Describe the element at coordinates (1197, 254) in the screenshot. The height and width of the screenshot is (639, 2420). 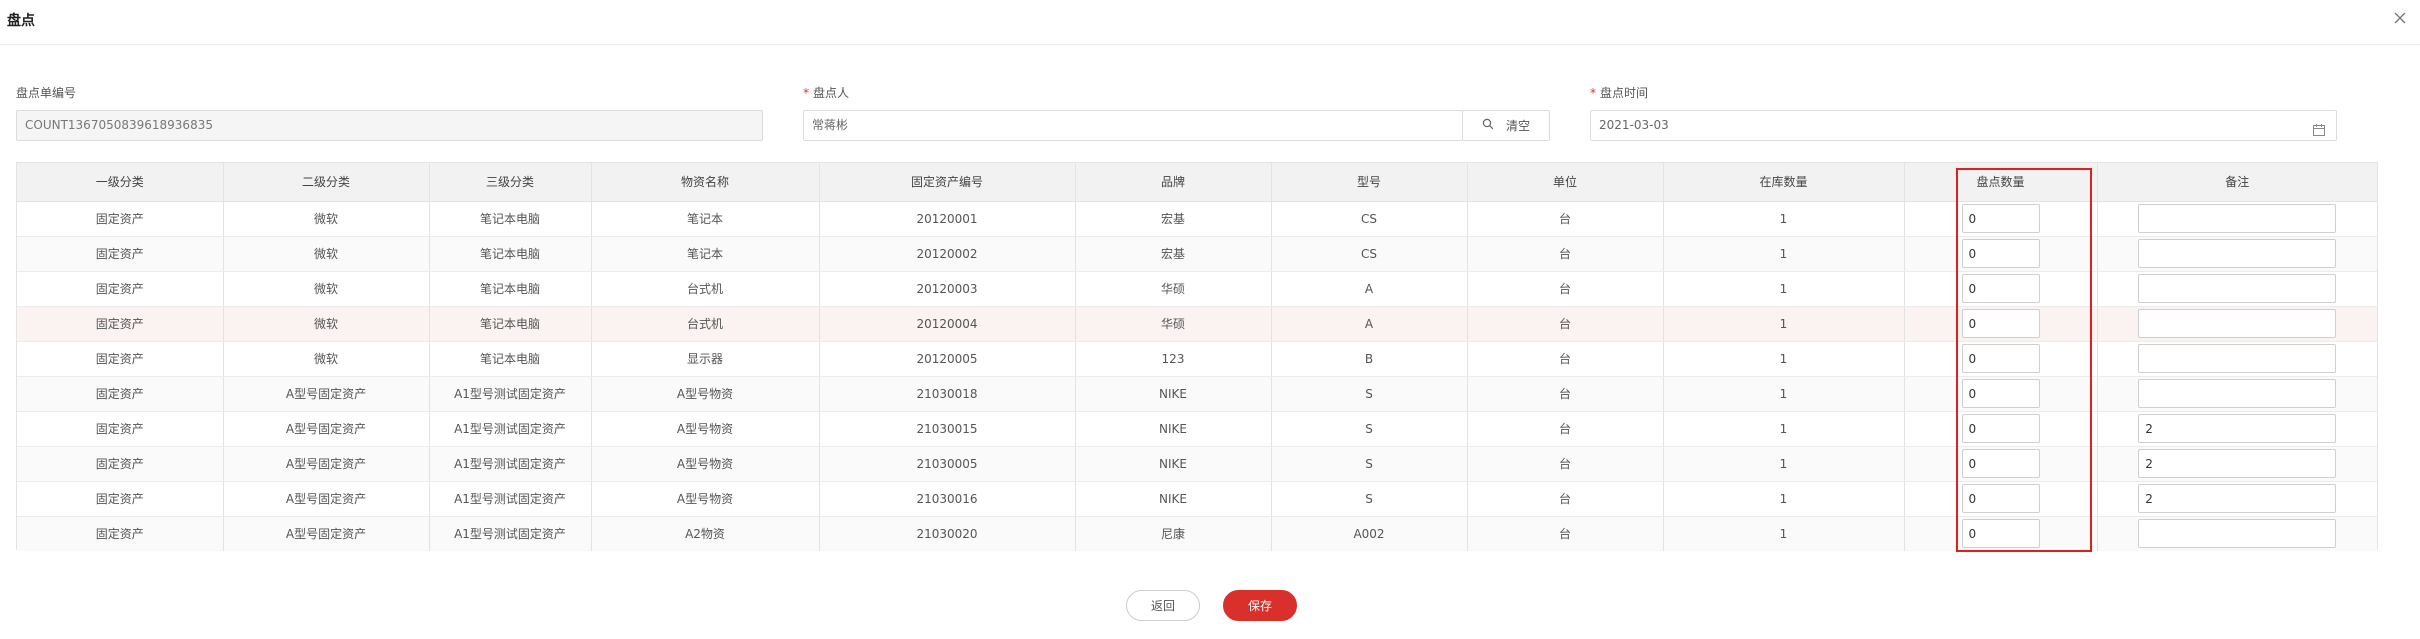
I see `table-row: 固定资产 微软 笔记本电脑 笔记本 20120002 宏基 CS 台 1` at that location.